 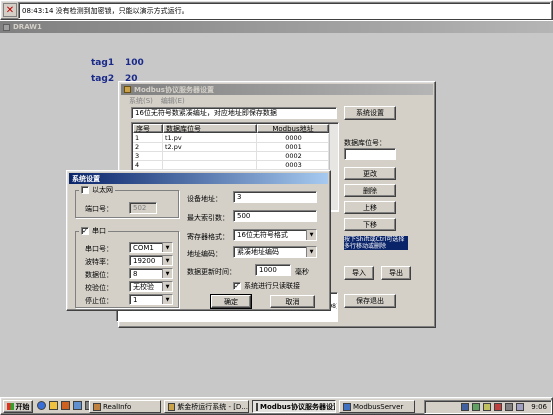 What do you see at coordinates (10, 10) in the screenshot?
I see `close-icon: ✕` at bounding box center [10, 10].